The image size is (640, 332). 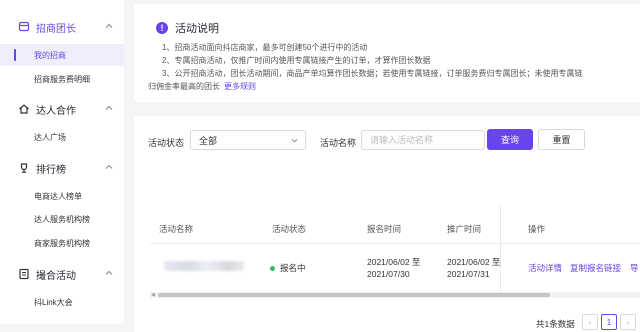 I want to click on page-1-button: 1, so click(x=609, y=322).